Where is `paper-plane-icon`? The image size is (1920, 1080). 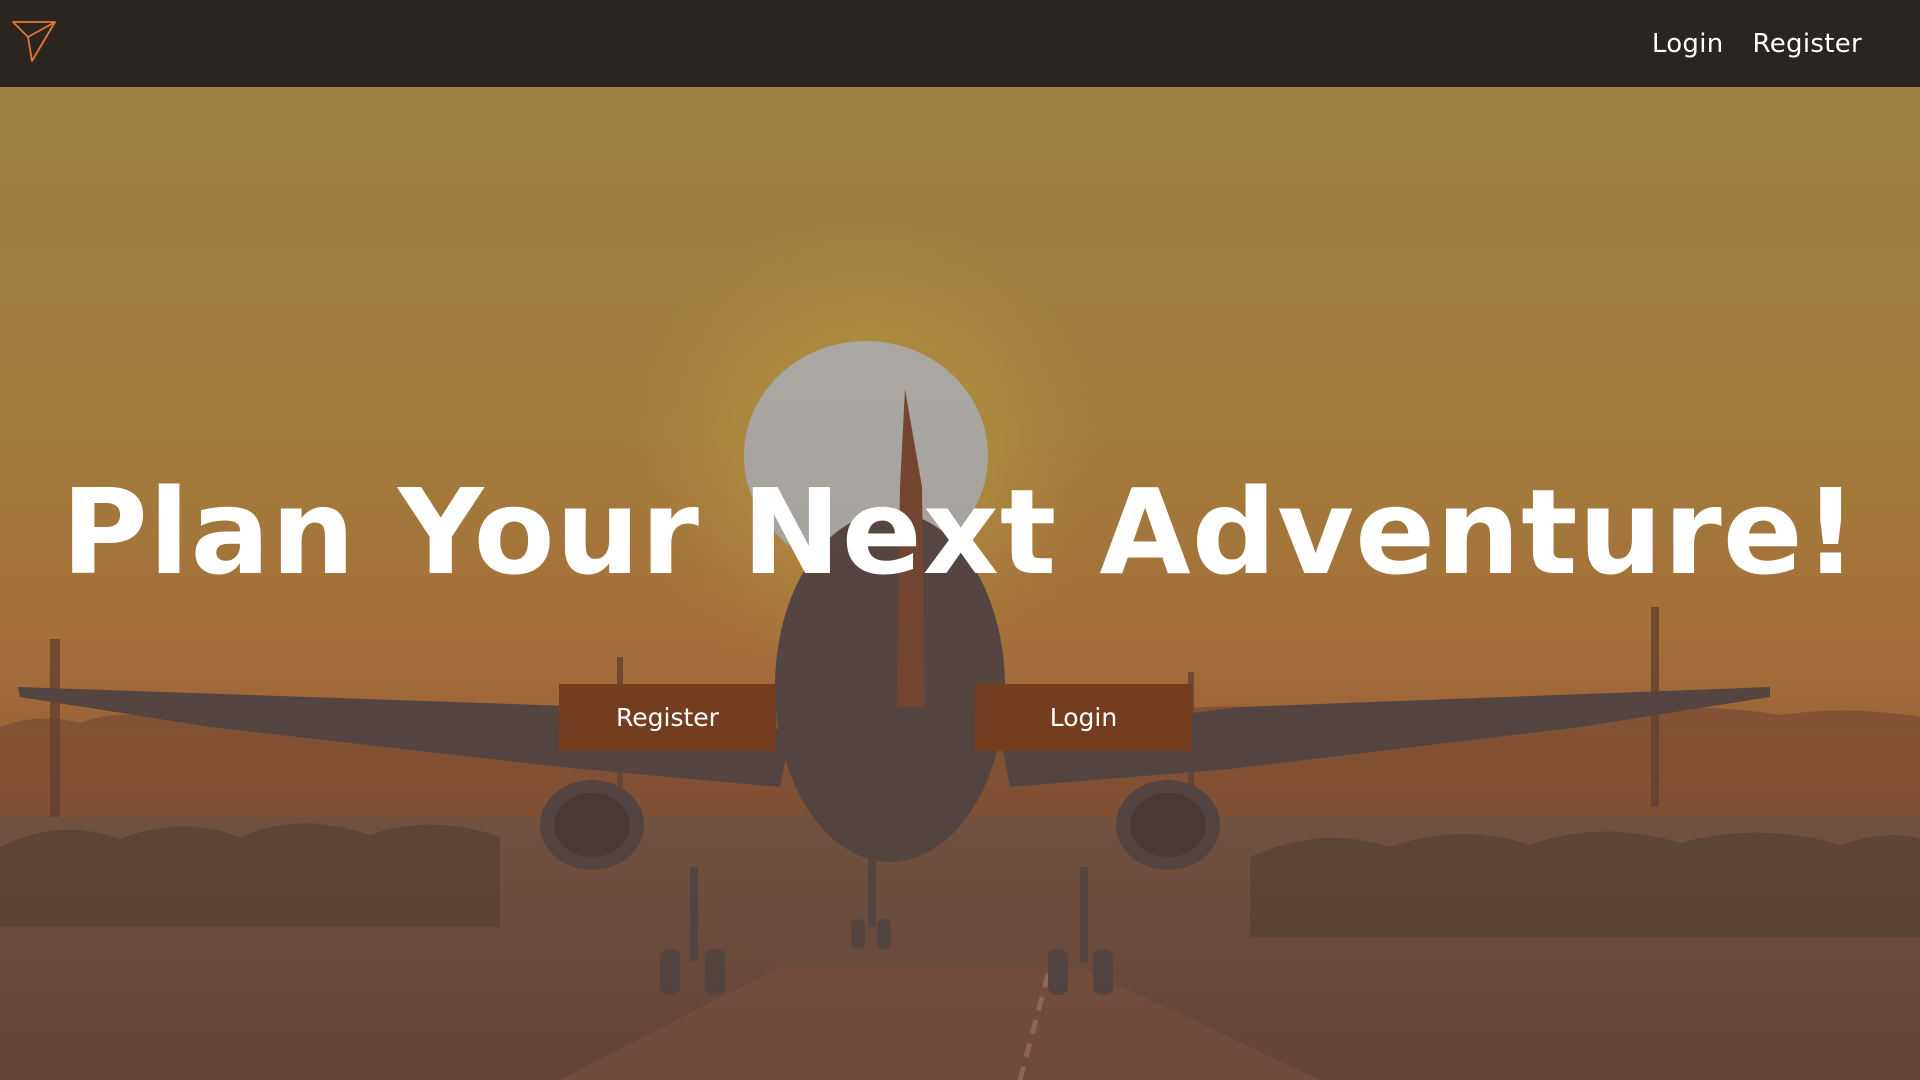 paper-plane-icon is located at coordinates (34, 41).